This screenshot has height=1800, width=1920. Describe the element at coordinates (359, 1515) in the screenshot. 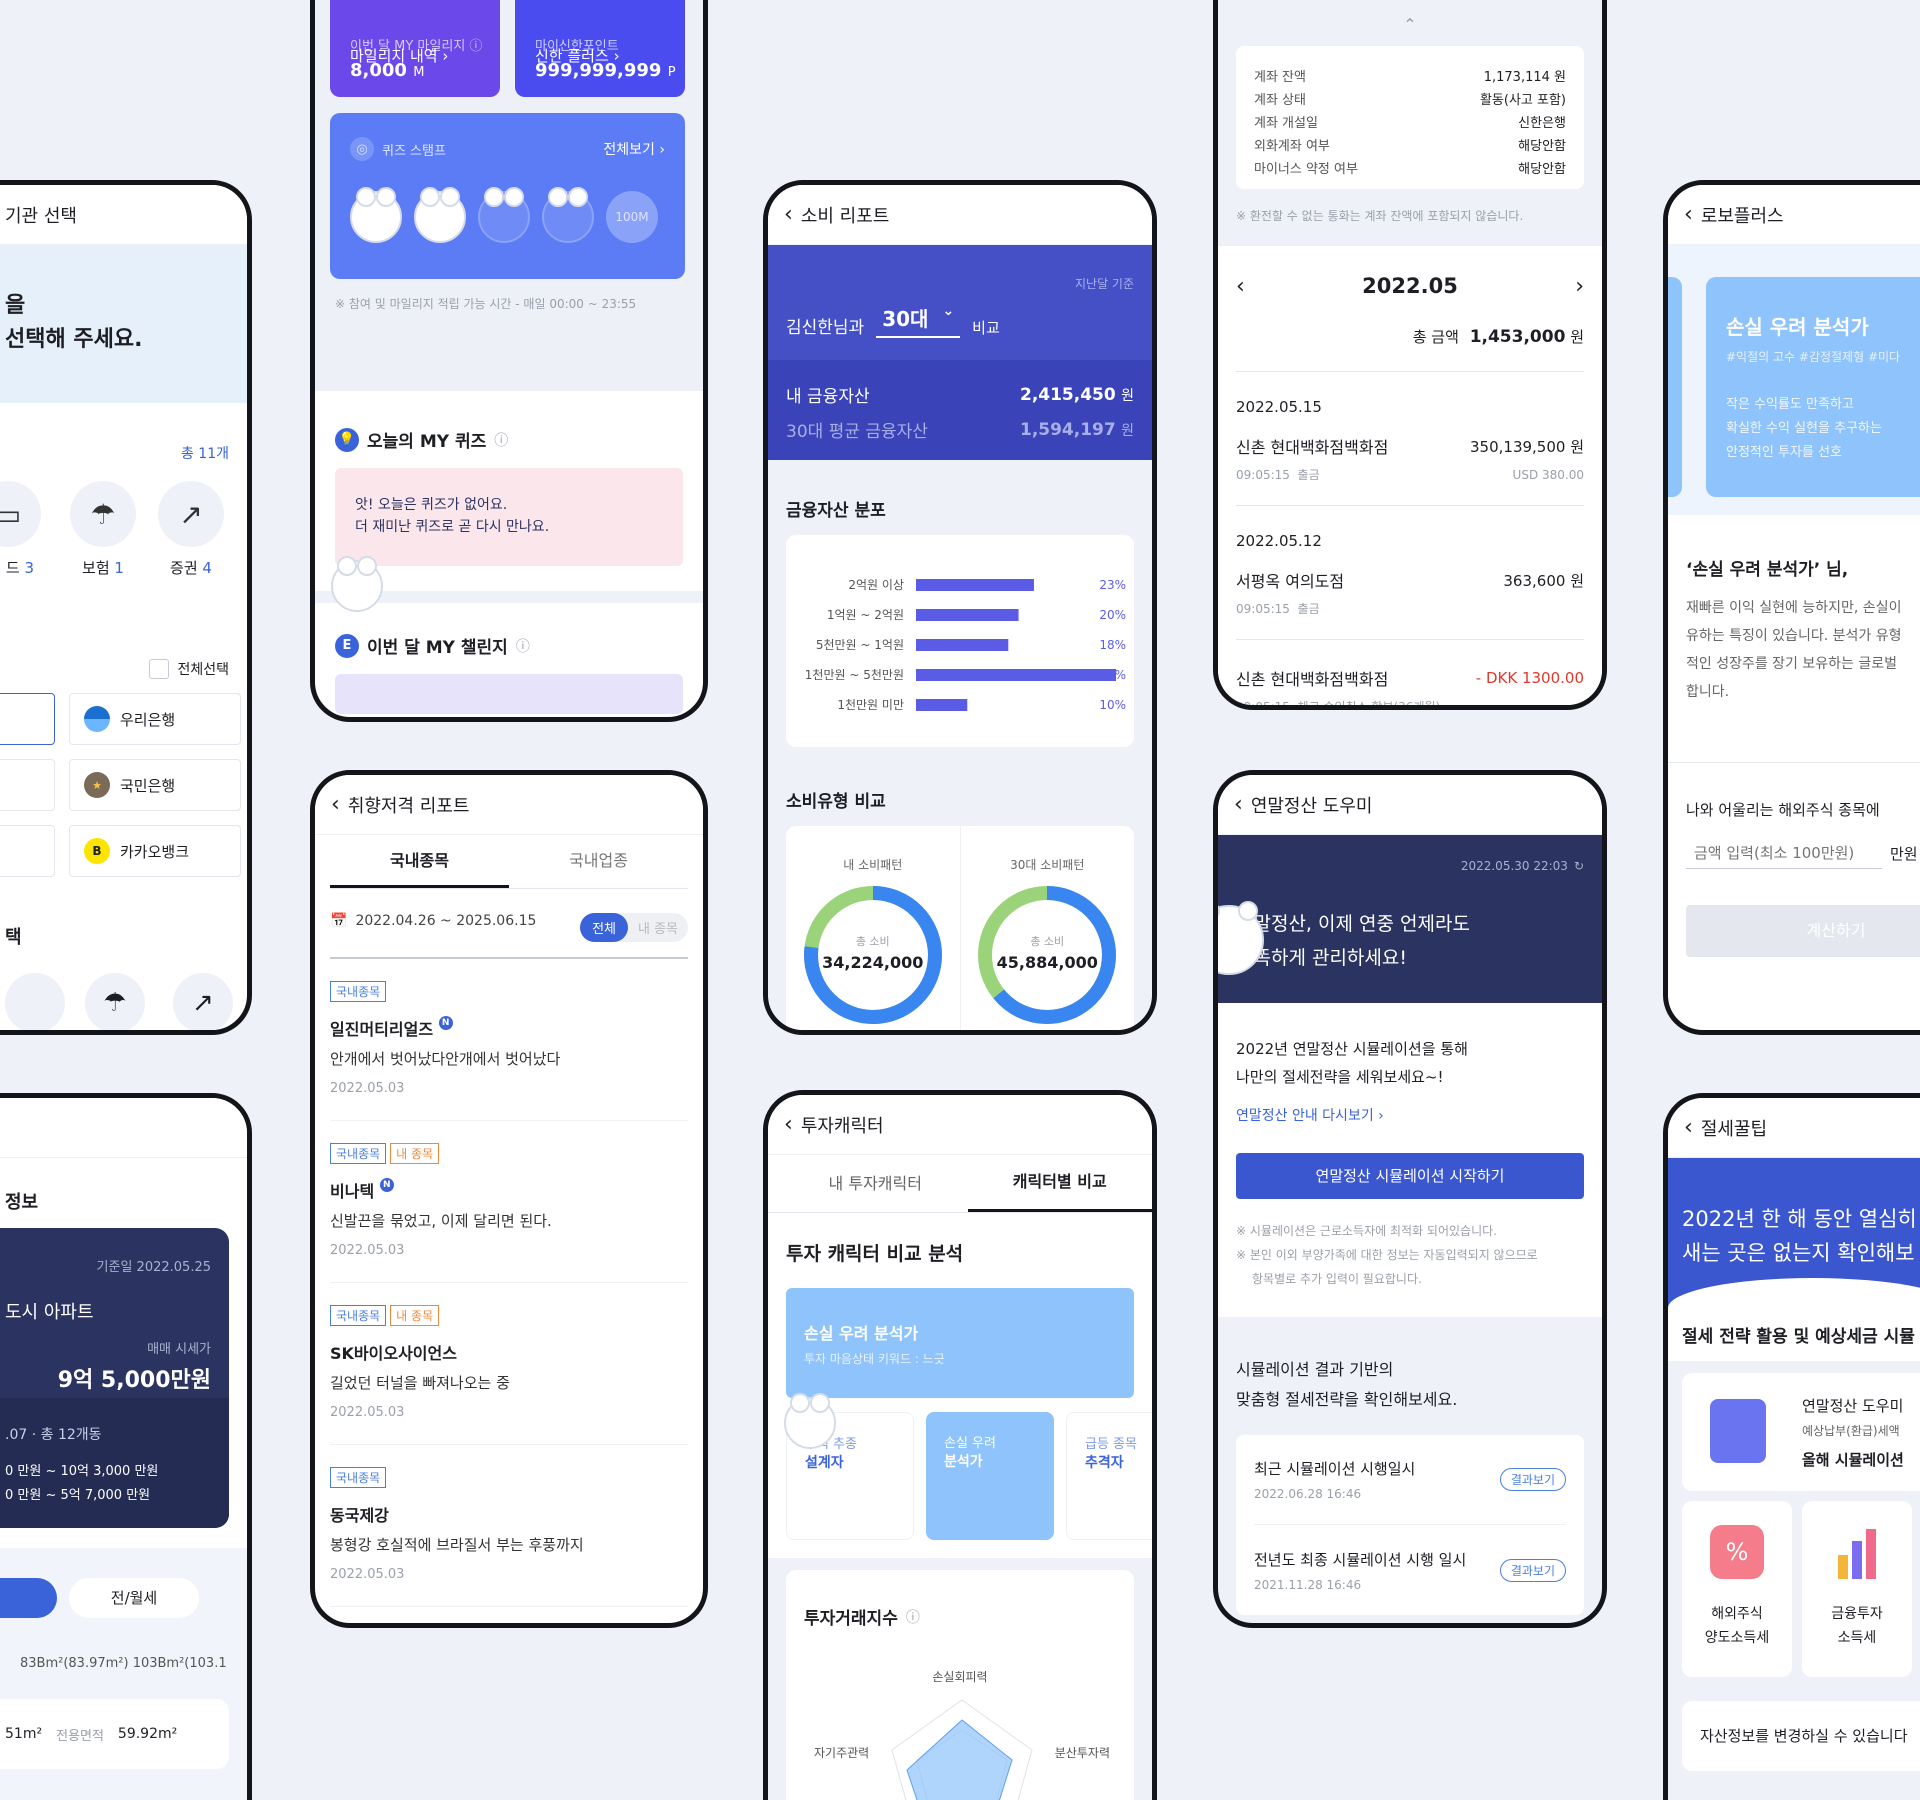

I see `stock-name: 동국제강` at that location.